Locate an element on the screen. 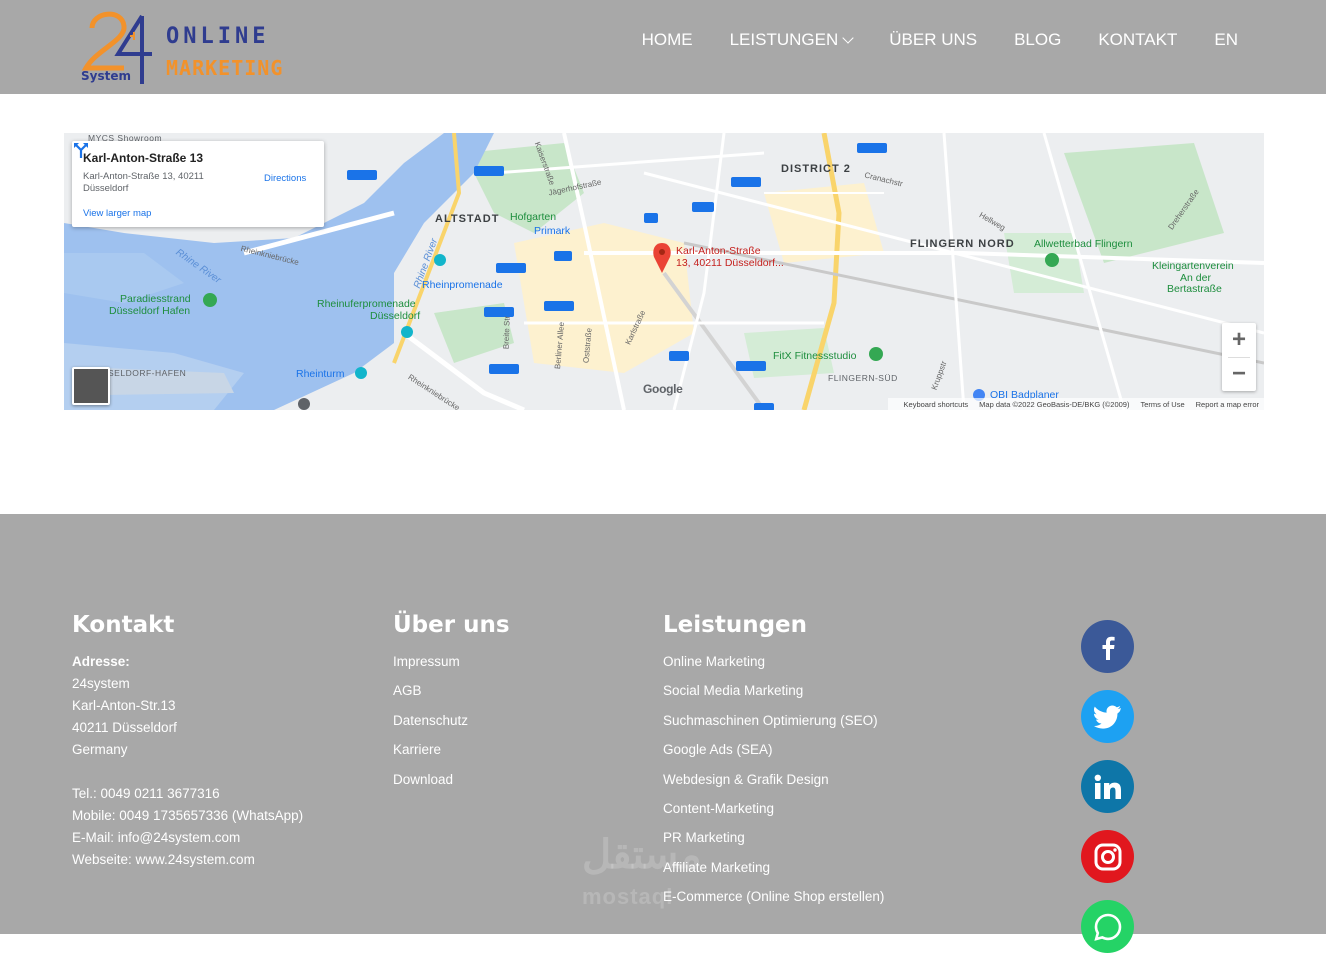 This screenshot has height=953, width=1326. footer-link-affiliate: Affiliate Marketing is located at coordinates (773, 874).